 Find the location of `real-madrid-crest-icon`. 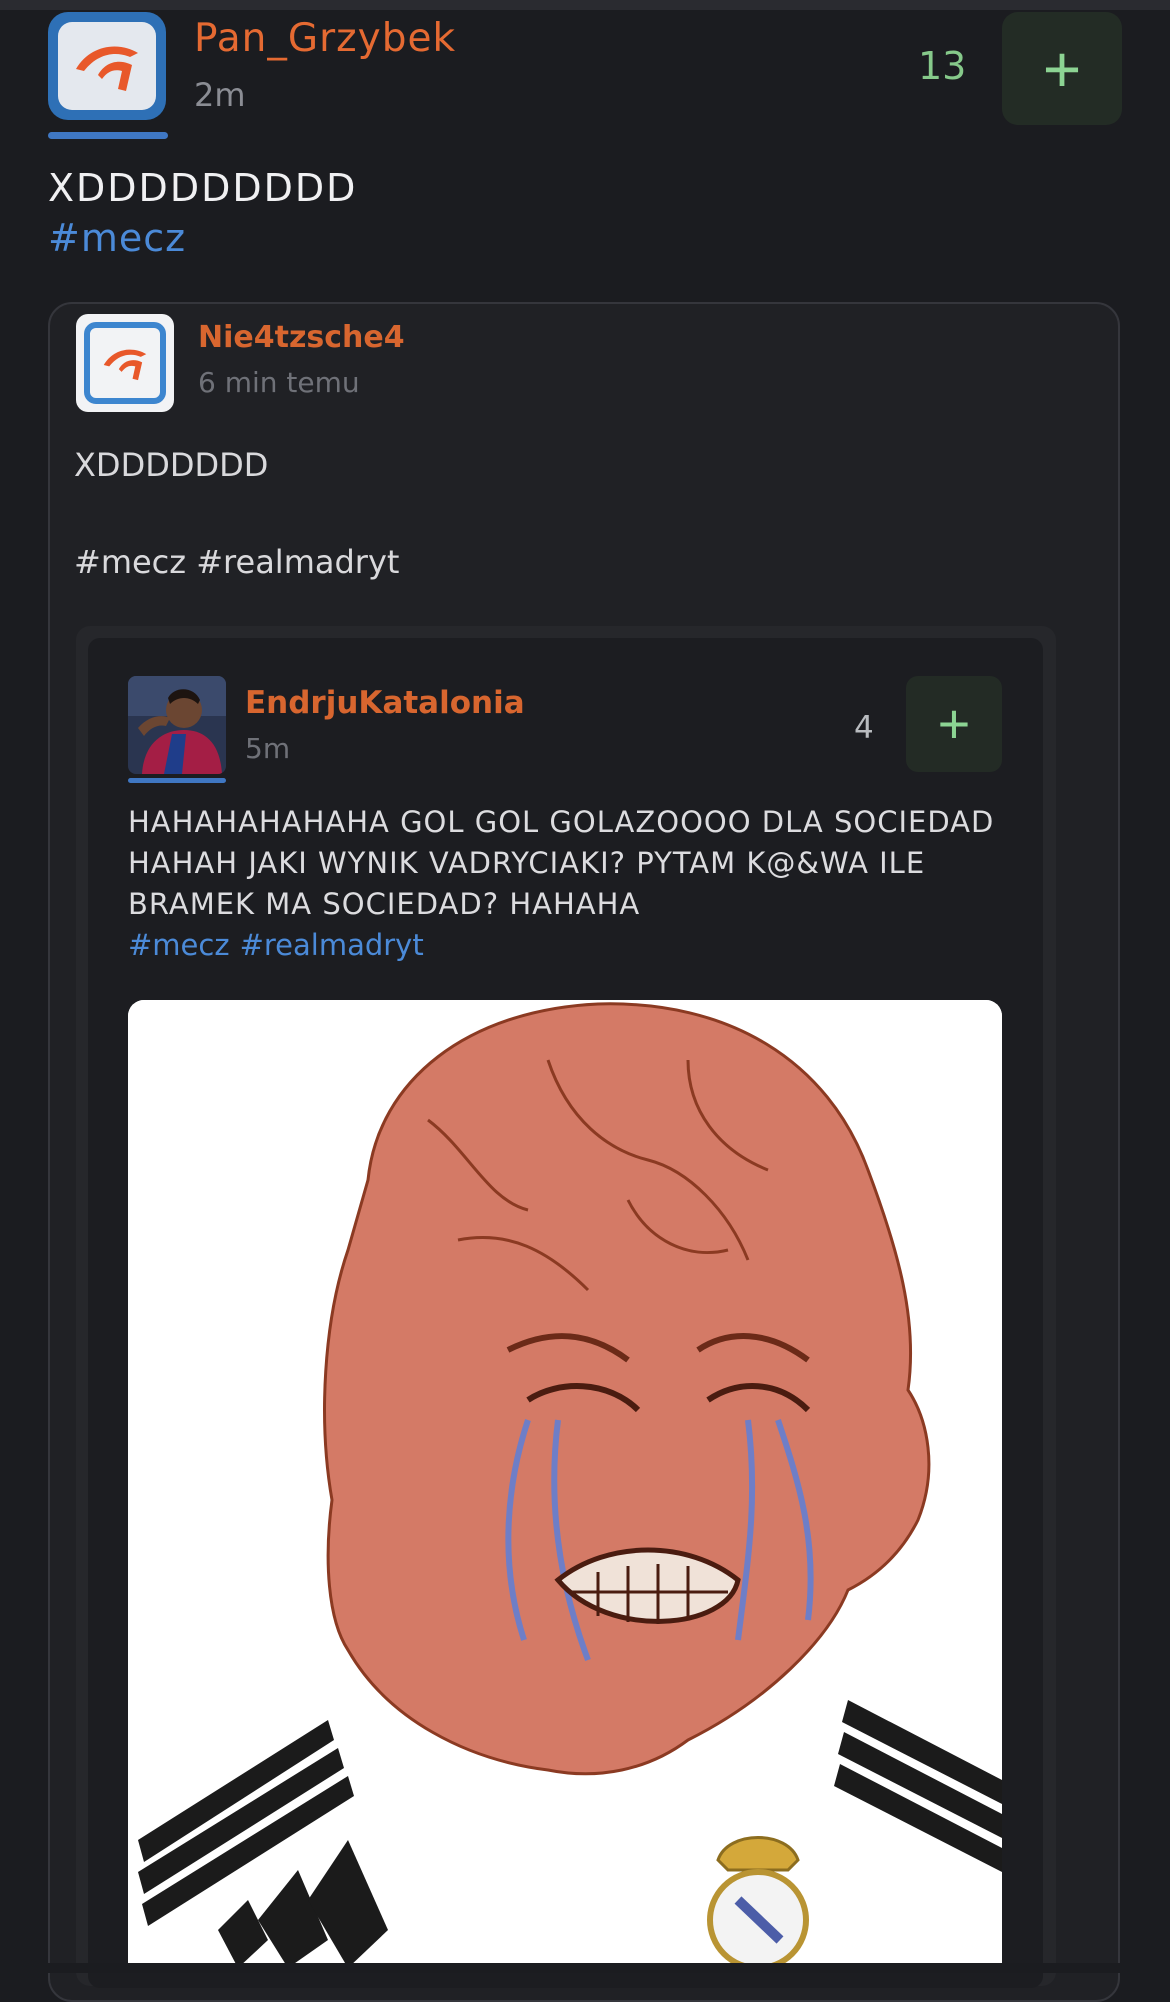

real-madrid-crest-icon is located at coordinates (758, 1902).